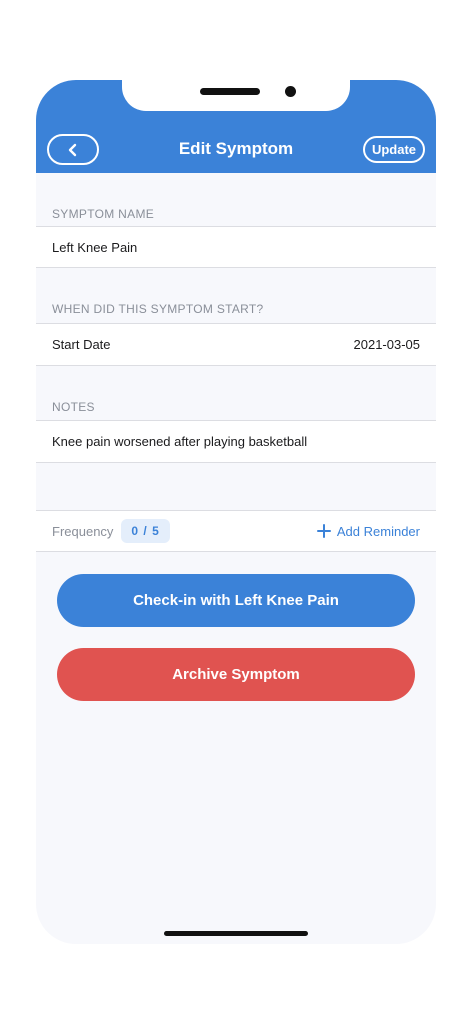 This screenshot has width=473, height=1024. Describe the element at coordinates (378, 531) in the screenshot. I see `add-reminder-label: Add Reminder` at that location.